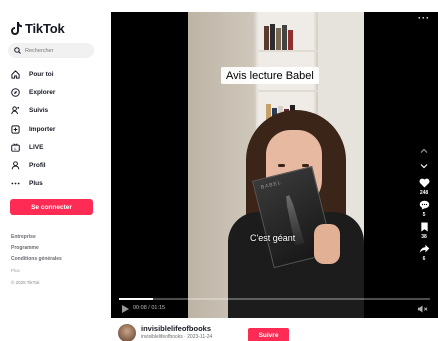 The image size is (438, 341). What do you see at coordinates (25, 283) in the screenshot?
I see `copyright: © 2025 TikTok` at bounding box center [25, 283].